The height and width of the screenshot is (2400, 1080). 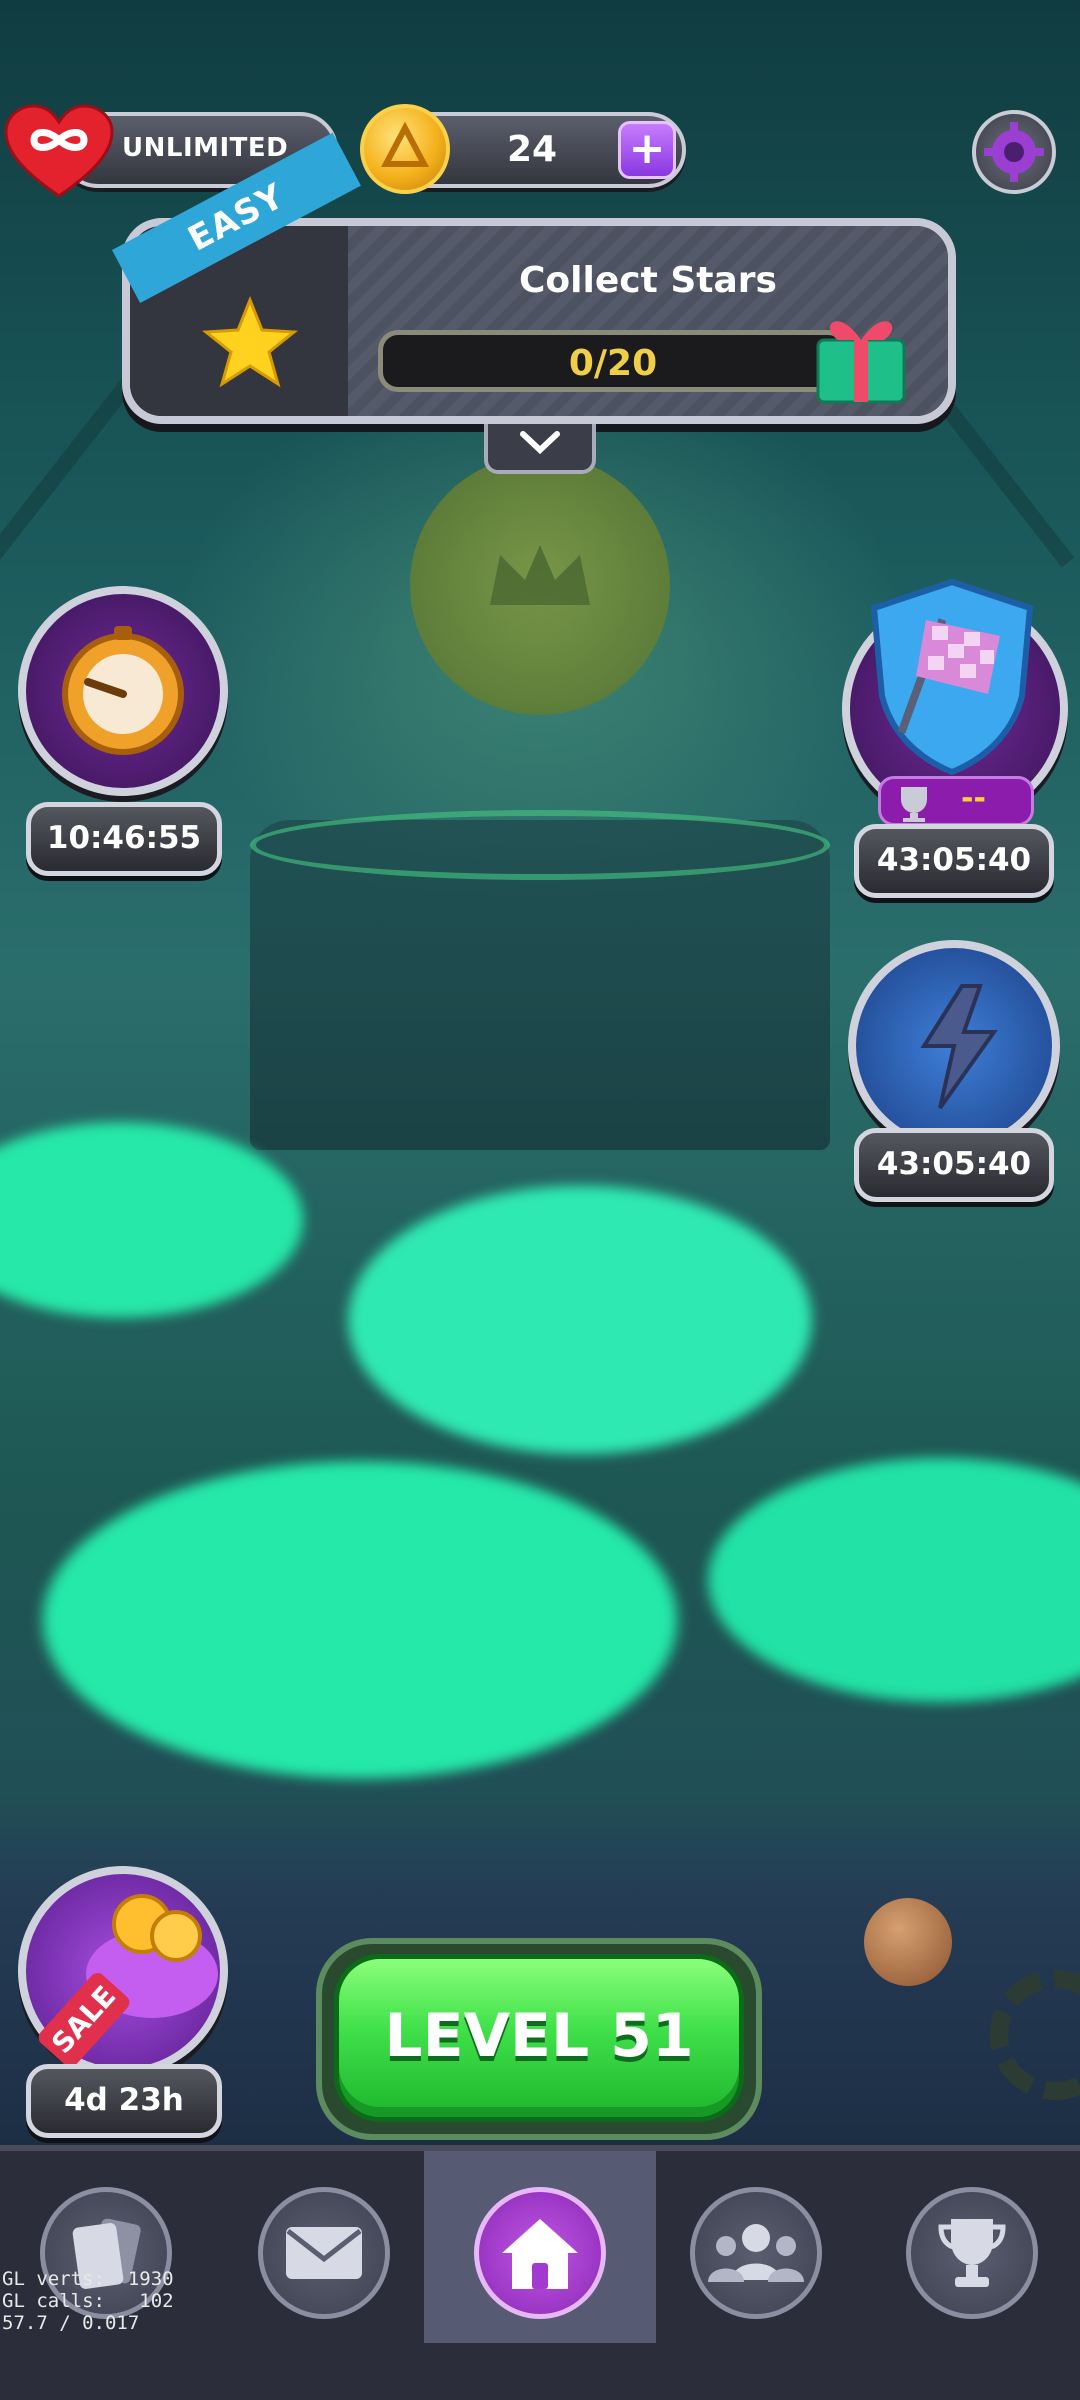 I want to click on time-event-button, so click(x=123, y=691).